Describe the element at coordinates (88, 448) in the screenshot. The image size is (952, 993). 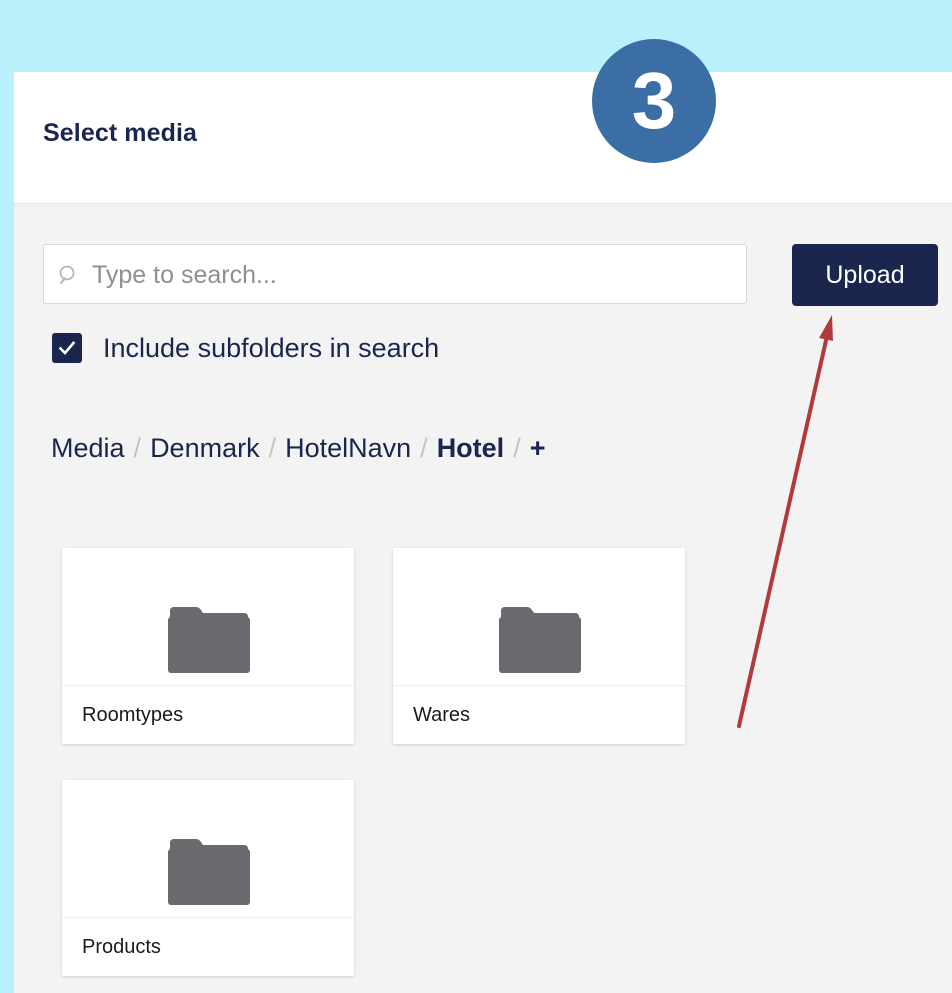
I see `breadcrumb-media: Media` at that location.